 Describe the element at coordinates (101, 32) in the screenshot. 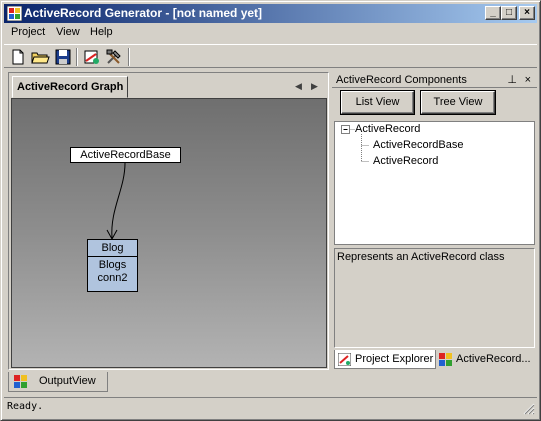

I see `menu-help: Help` at that location.